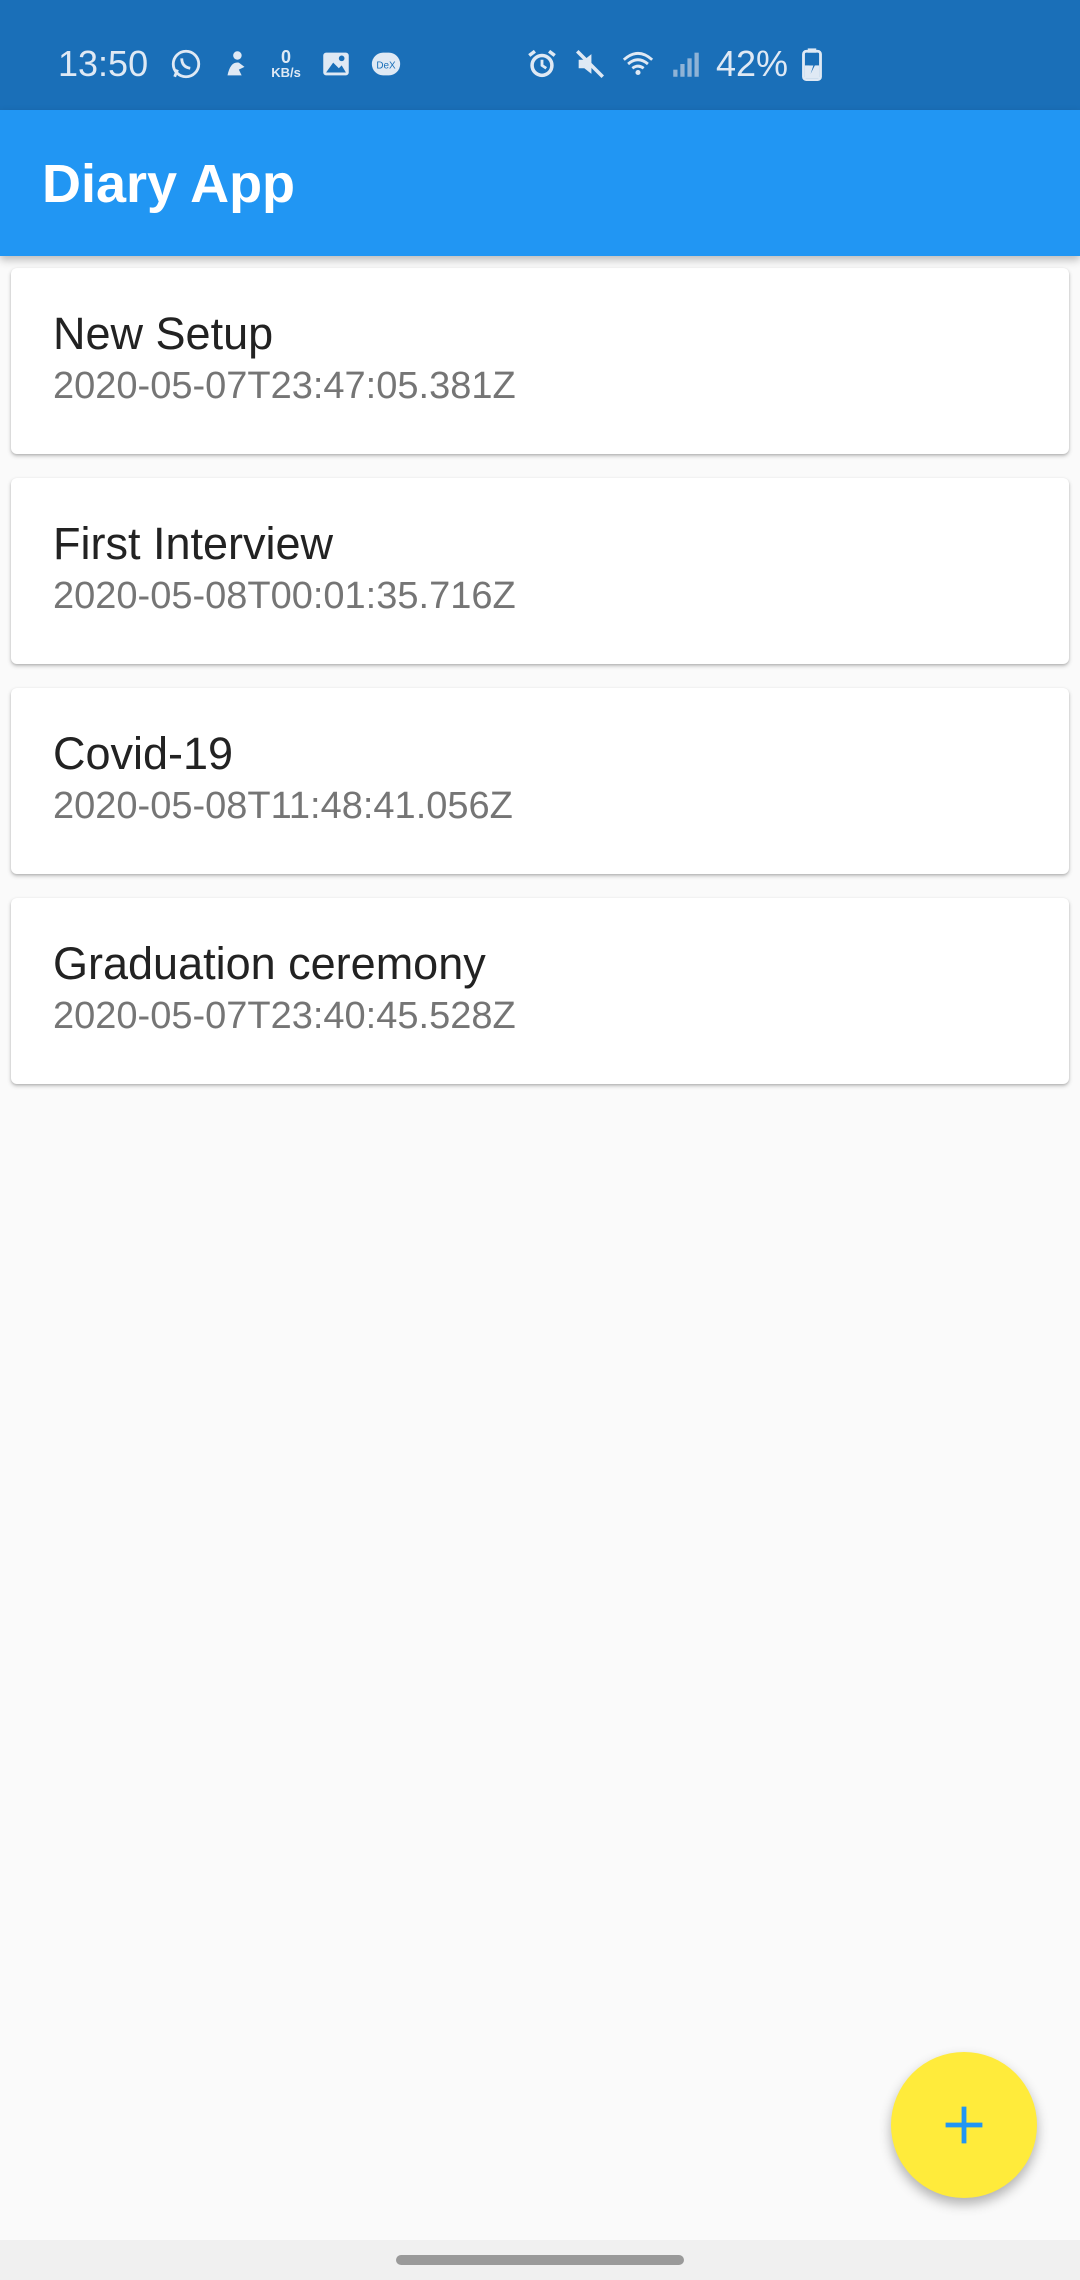 The image size is (1080, 2280). I want to click on entry-title: First Interview, so click(193, 543).